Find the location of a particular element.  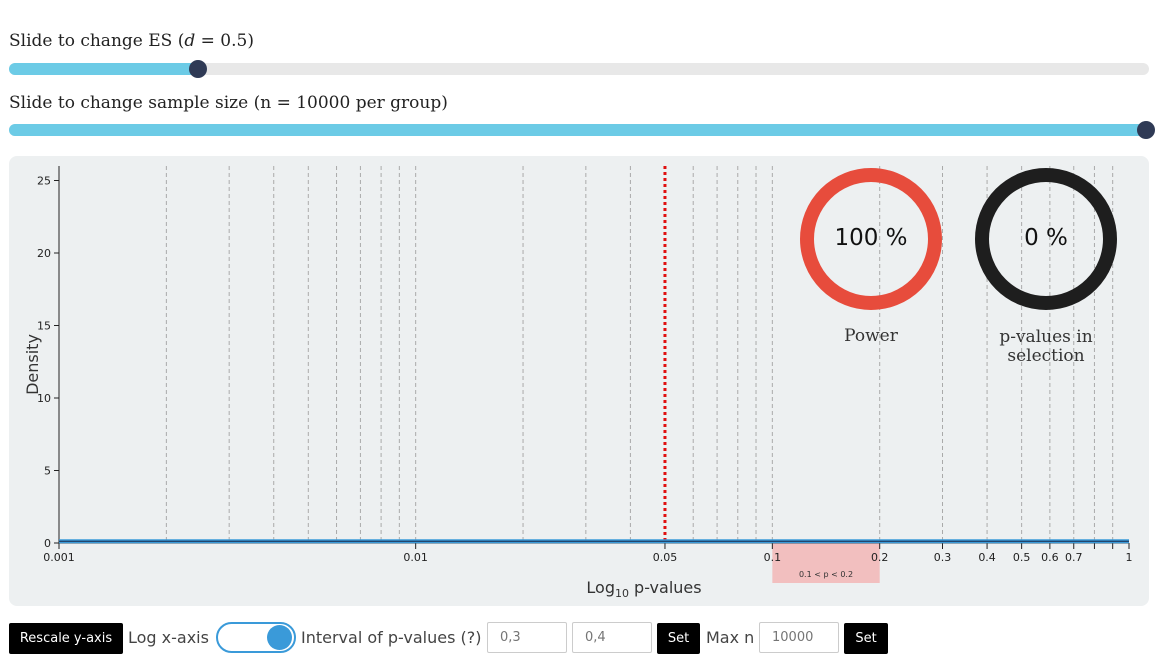

x-tick-label: 0.05 is located at coordinates (665, 557).